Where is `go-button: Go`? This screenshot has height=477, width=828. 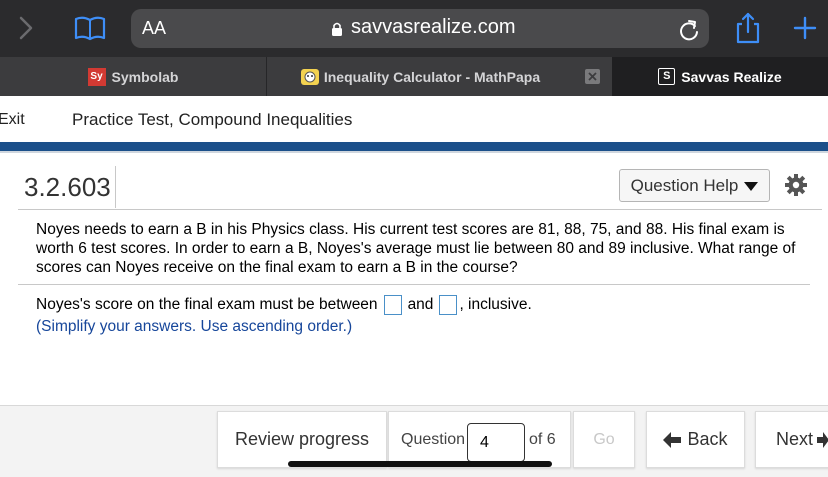 go-button: Go is located at coordinates (604, 439).